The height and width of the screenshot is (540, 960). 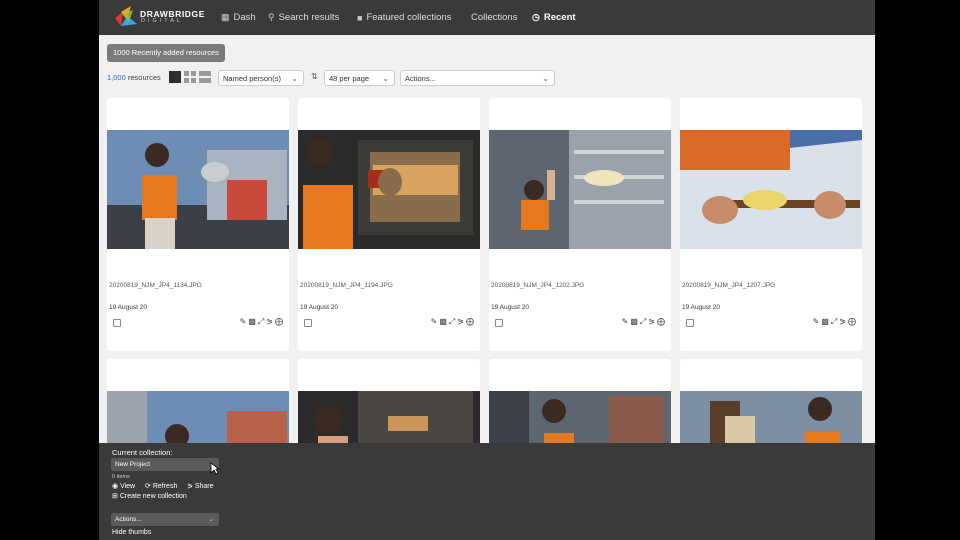 What do you see at coordinates (205, 77) in the screenshot?
I see `list-view-icon` at bounding box center [205, 77].